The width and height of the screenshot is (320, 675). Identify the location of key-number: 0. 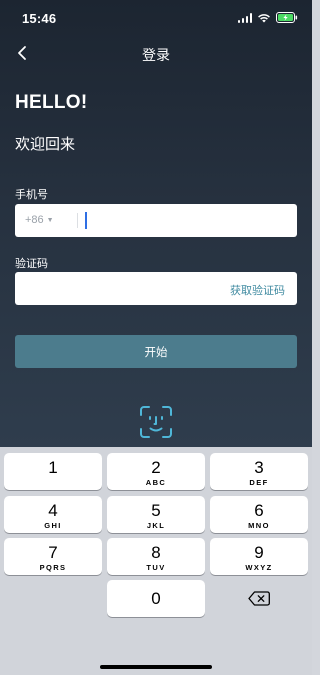
(156, 598).